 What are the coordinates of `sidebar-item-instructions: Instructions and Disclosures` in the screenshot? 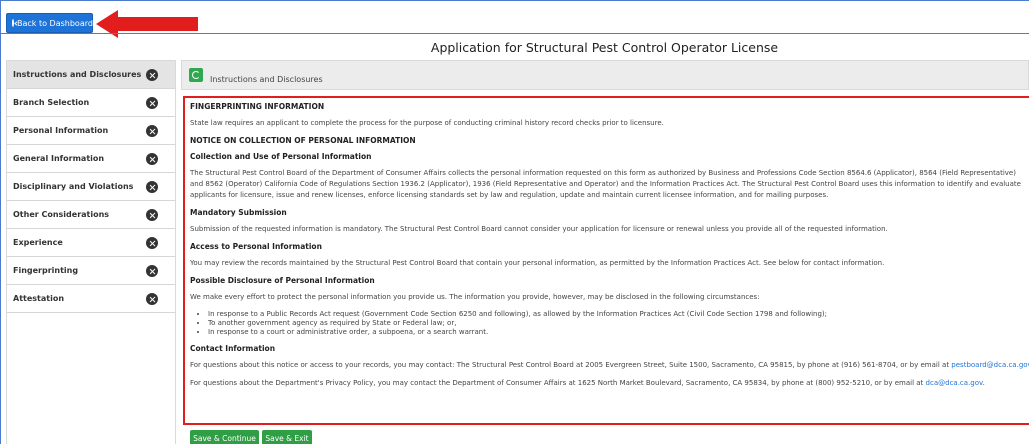 It's located at (91, 75).